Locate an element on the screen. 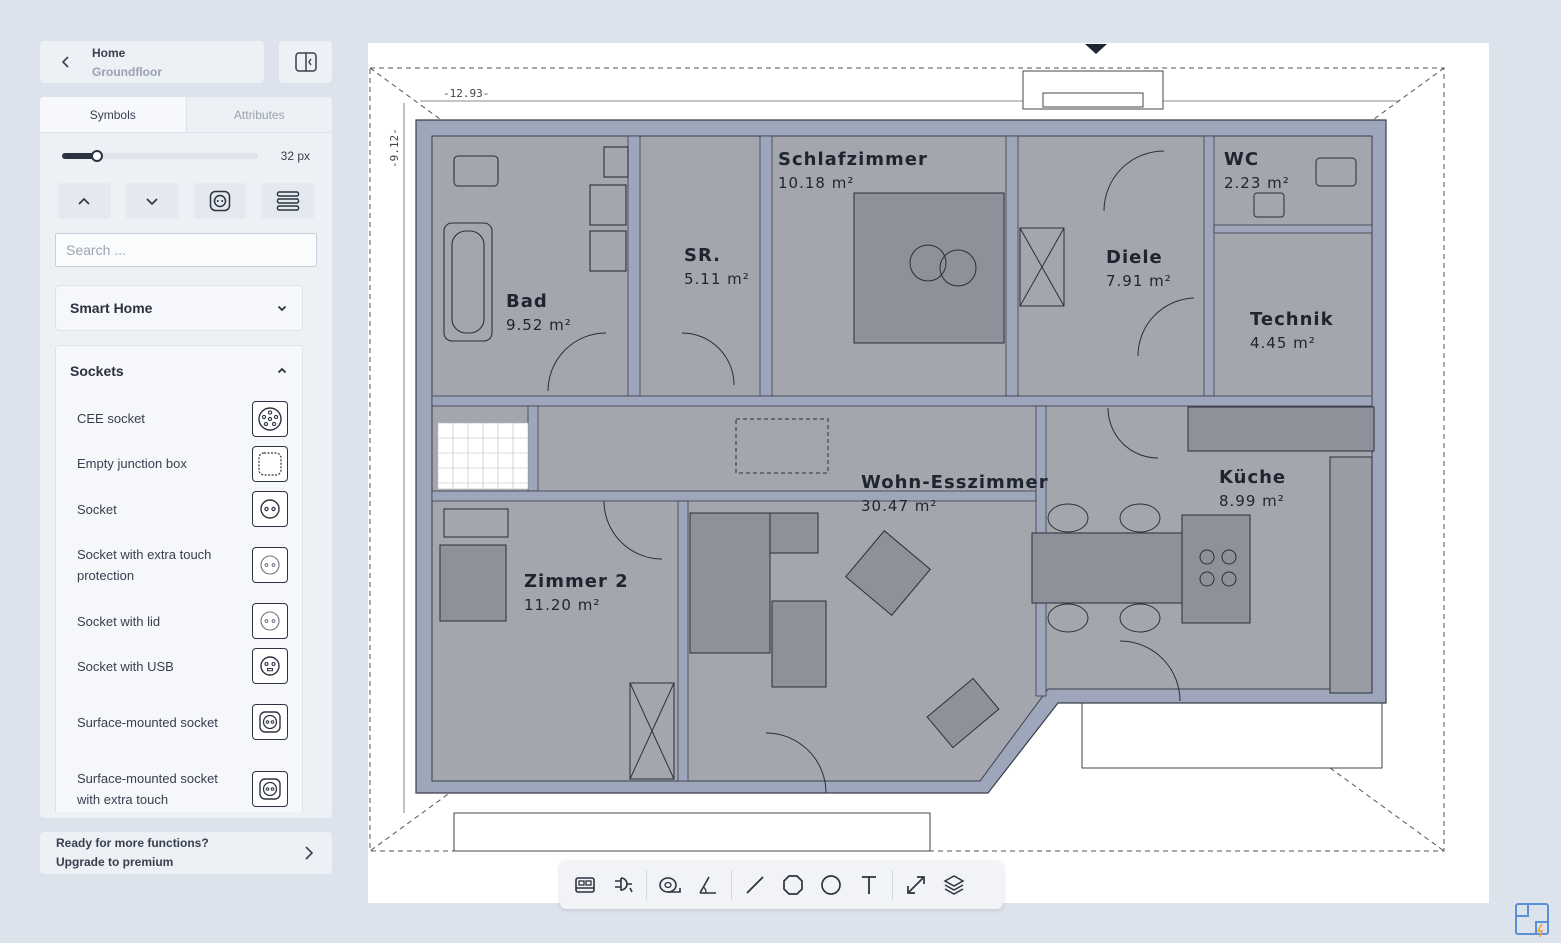  room-name: Schlafzimmer is located at coordinates (853, 159).